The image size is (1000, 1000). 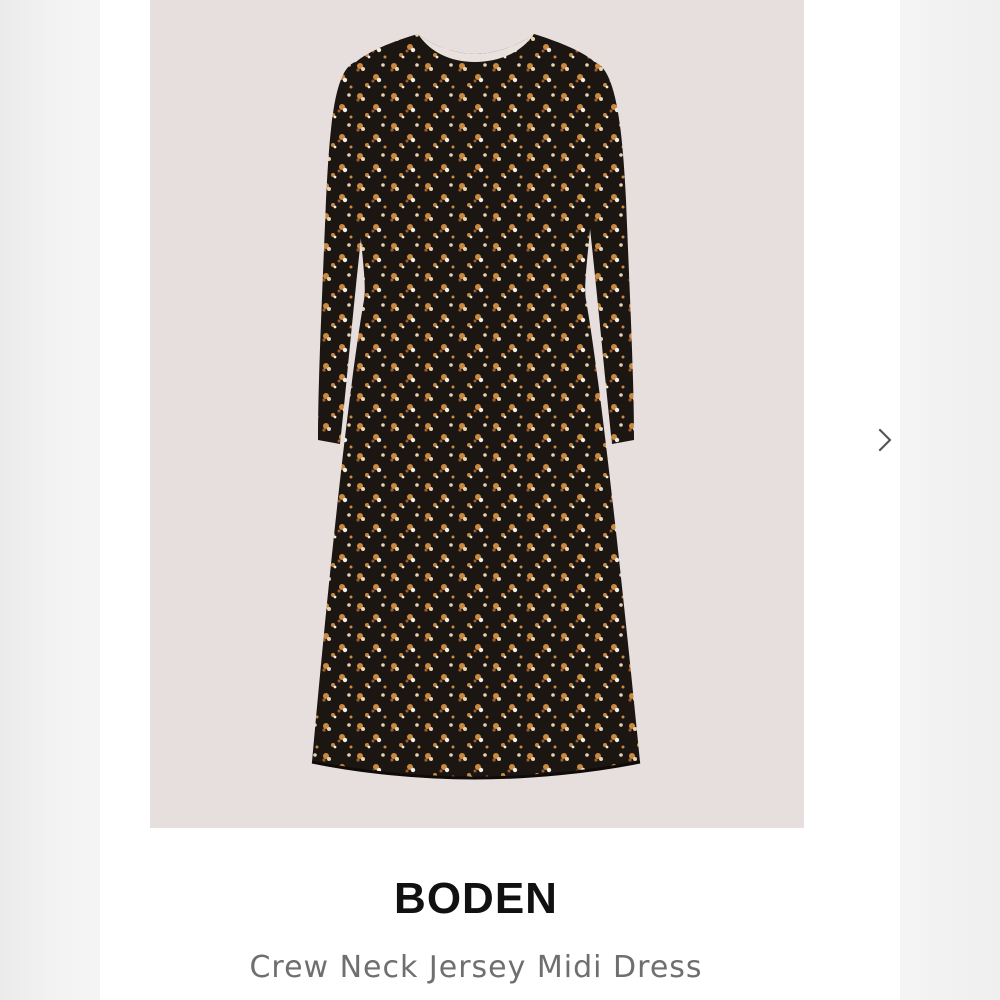 I want to click on product-title: Crew Neck Jersey Midi Dress, so click(x=476, y=967).